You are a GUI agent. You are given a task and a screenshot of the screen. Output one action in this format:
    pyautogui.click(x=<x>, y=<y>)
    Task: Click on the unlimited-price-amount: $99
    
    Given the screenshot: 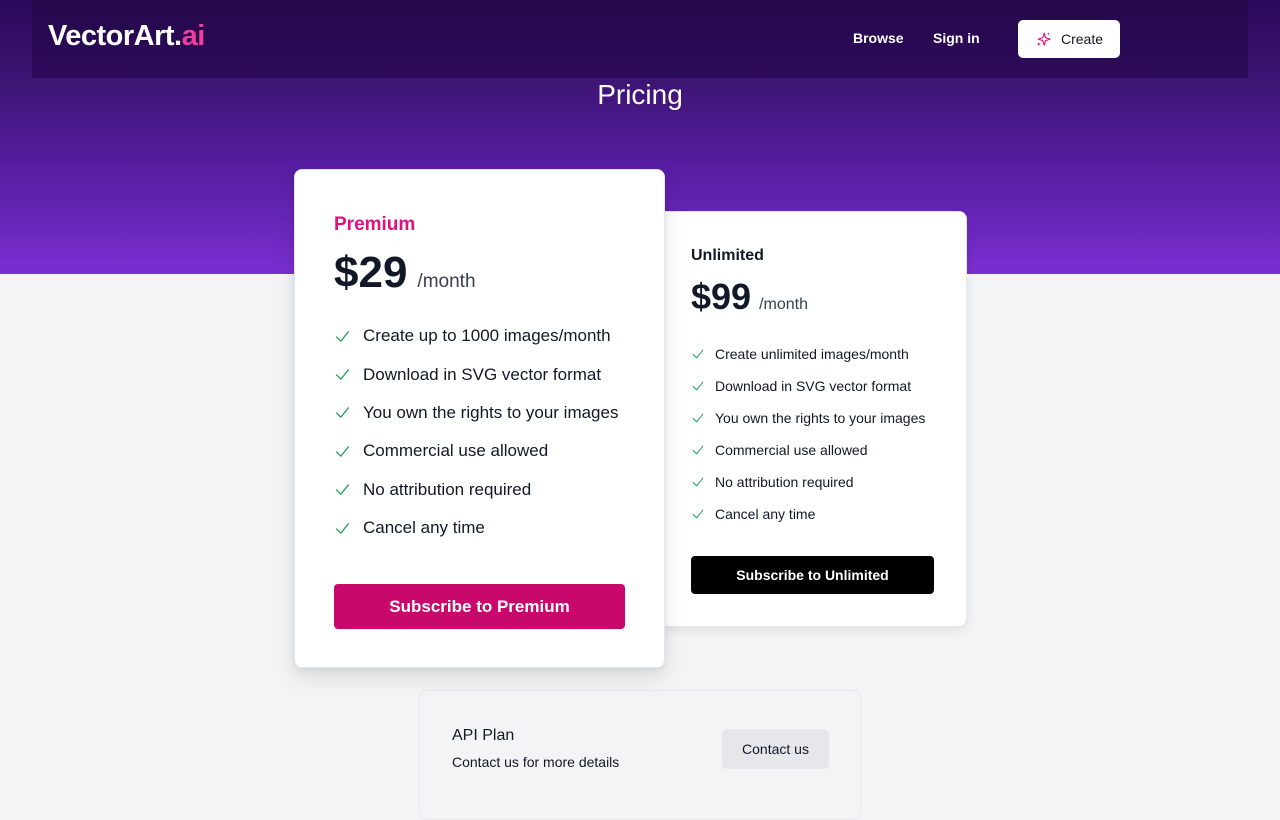 What is the action you would take?
    pyautogui.click(x=721, y=296)
    